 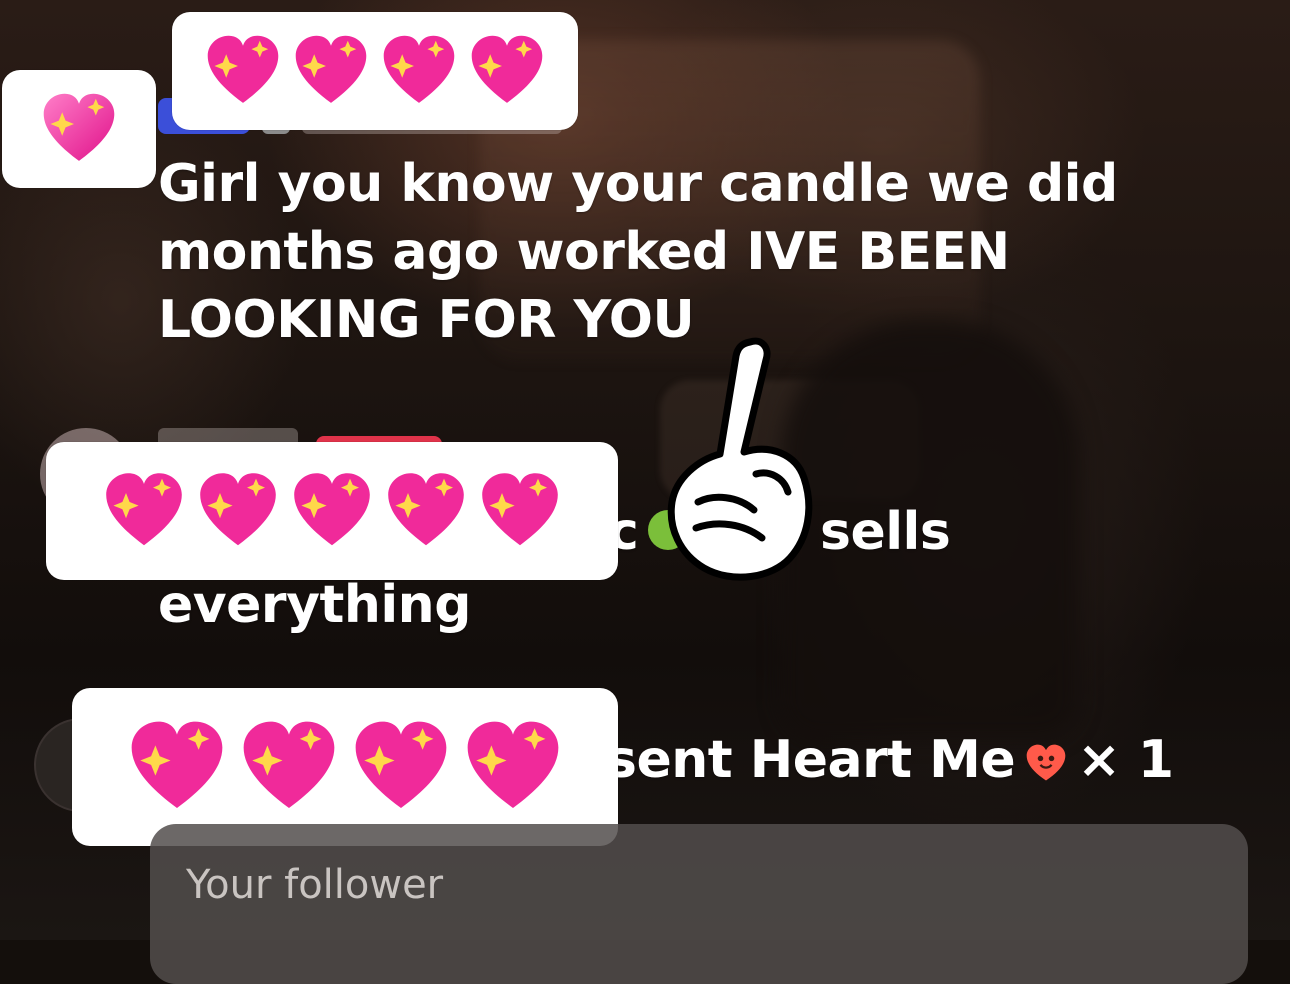 I want to click on message-2-redaction, so click(x=332, y=511).